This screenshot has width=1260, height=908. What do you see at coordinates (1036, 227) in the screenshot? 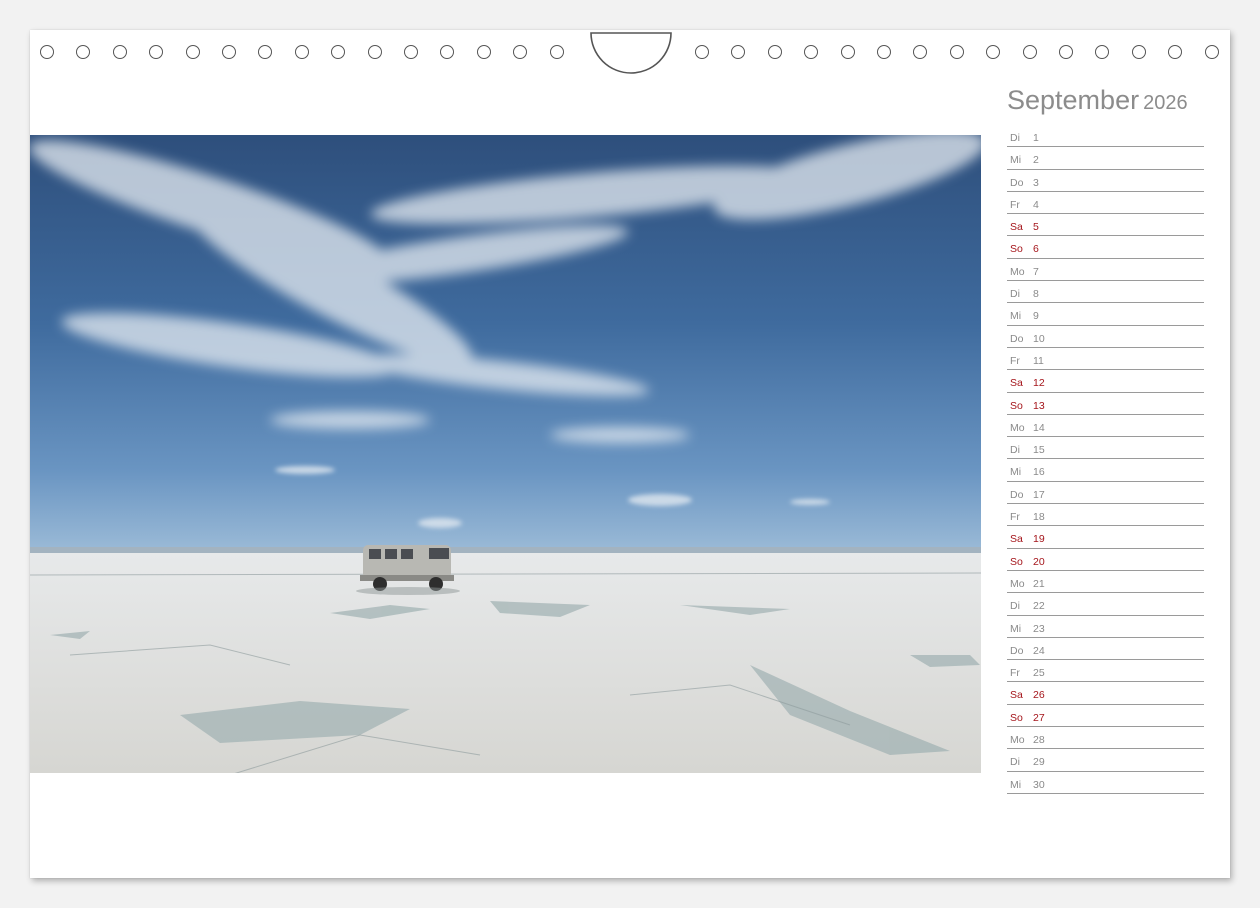
I see `day-number: 5` at bounding box center [1036, 227].